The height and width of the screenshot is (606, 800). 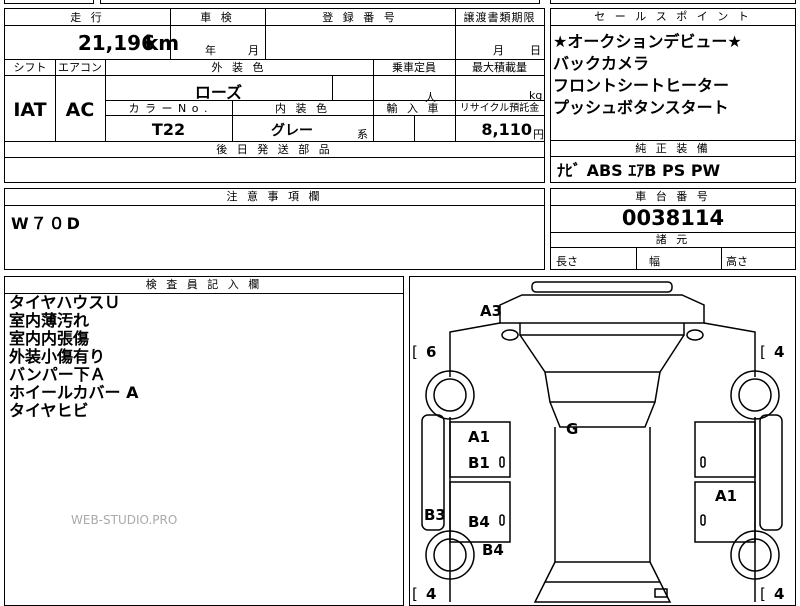 I want to click on inspection-month: 月, so click(x=253, y=50).